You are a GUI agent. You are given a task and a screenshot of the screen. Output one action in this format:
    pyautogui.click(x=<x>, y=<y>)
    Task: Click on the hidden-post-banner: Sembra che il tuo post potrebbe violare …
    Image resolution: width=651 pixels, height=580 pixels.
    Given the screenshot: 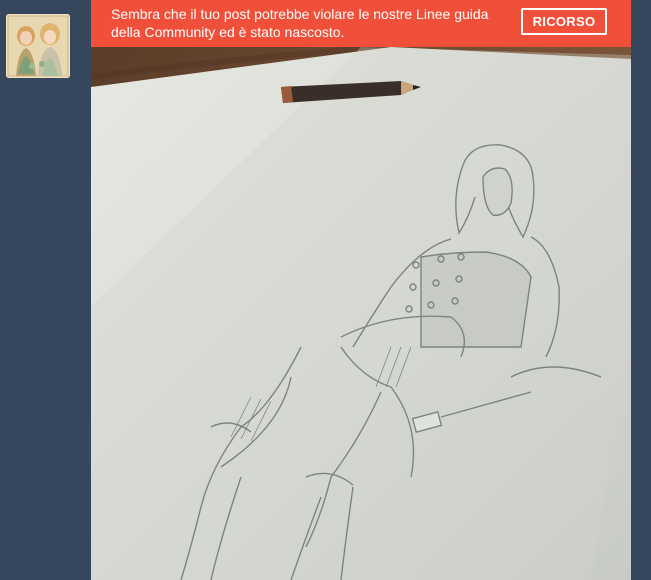 What is the action you would take?
    pyautogui.click(x=361, y=23)
    